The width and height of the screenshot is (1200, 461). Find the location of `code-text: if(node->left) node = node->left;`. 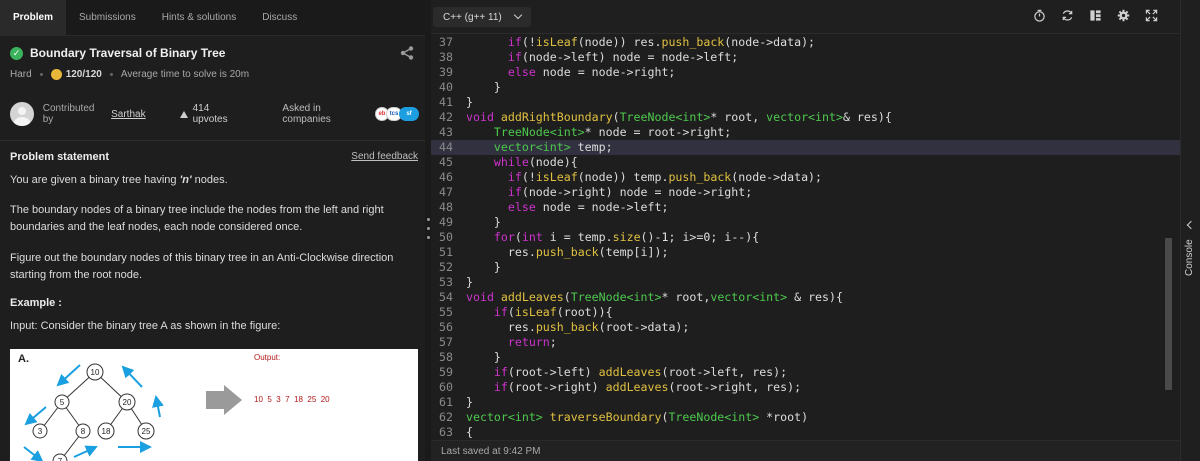

code-text: if(node->left) node = node->left; is located at coordinates (602, 57).